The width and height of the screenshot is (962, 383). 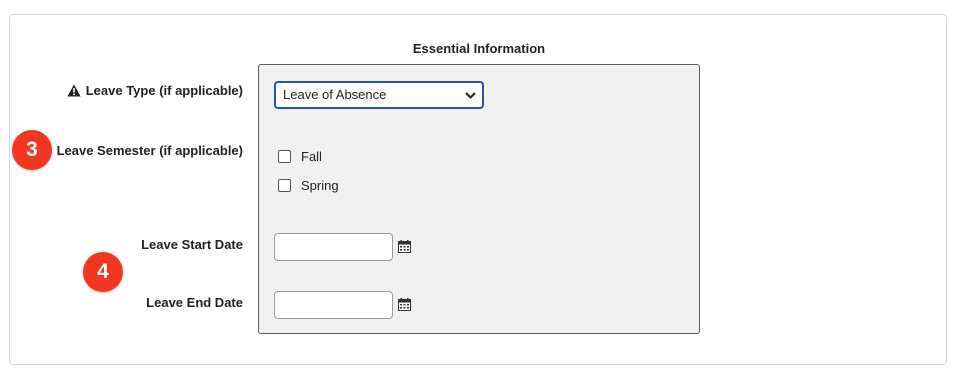 I want to click on leave-type-select: Leave of Absence, so click(x=379, y=95).